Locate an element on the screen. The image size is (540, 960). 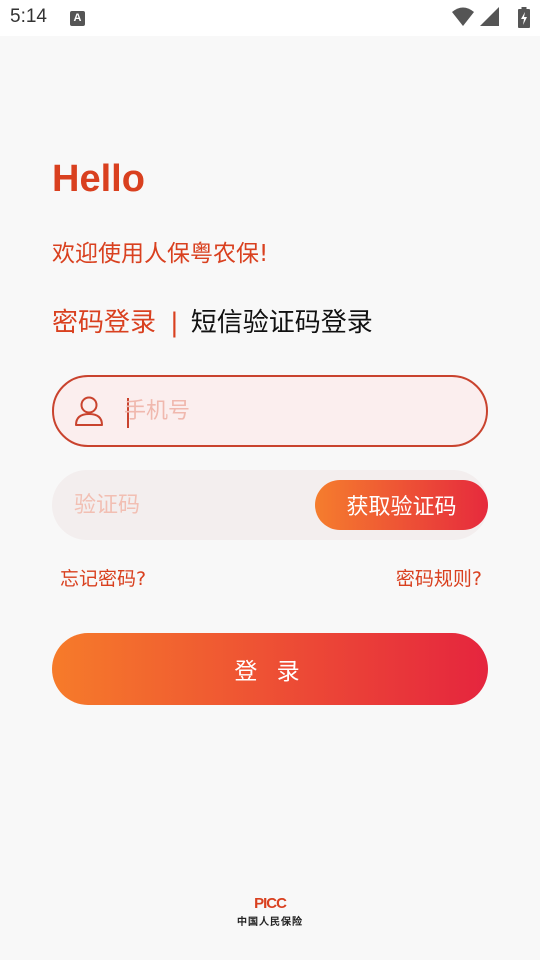
wifi-icon is located at coordinates (463, 16).